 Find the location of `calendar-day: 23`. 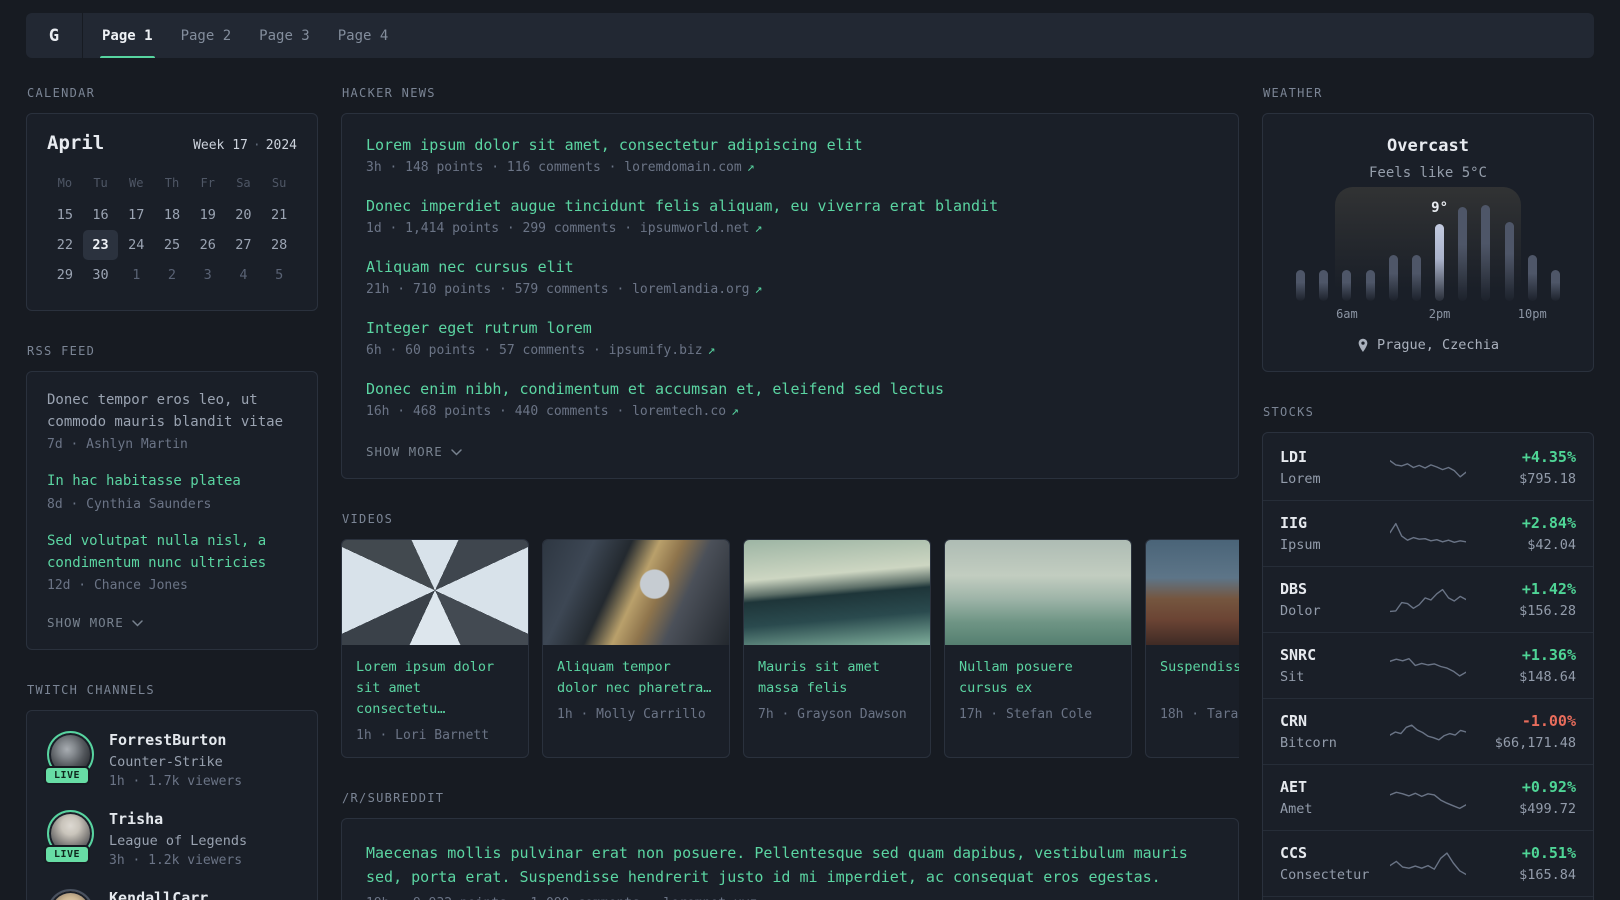

calendar-day: 23 is located at coordinates (100, 245).